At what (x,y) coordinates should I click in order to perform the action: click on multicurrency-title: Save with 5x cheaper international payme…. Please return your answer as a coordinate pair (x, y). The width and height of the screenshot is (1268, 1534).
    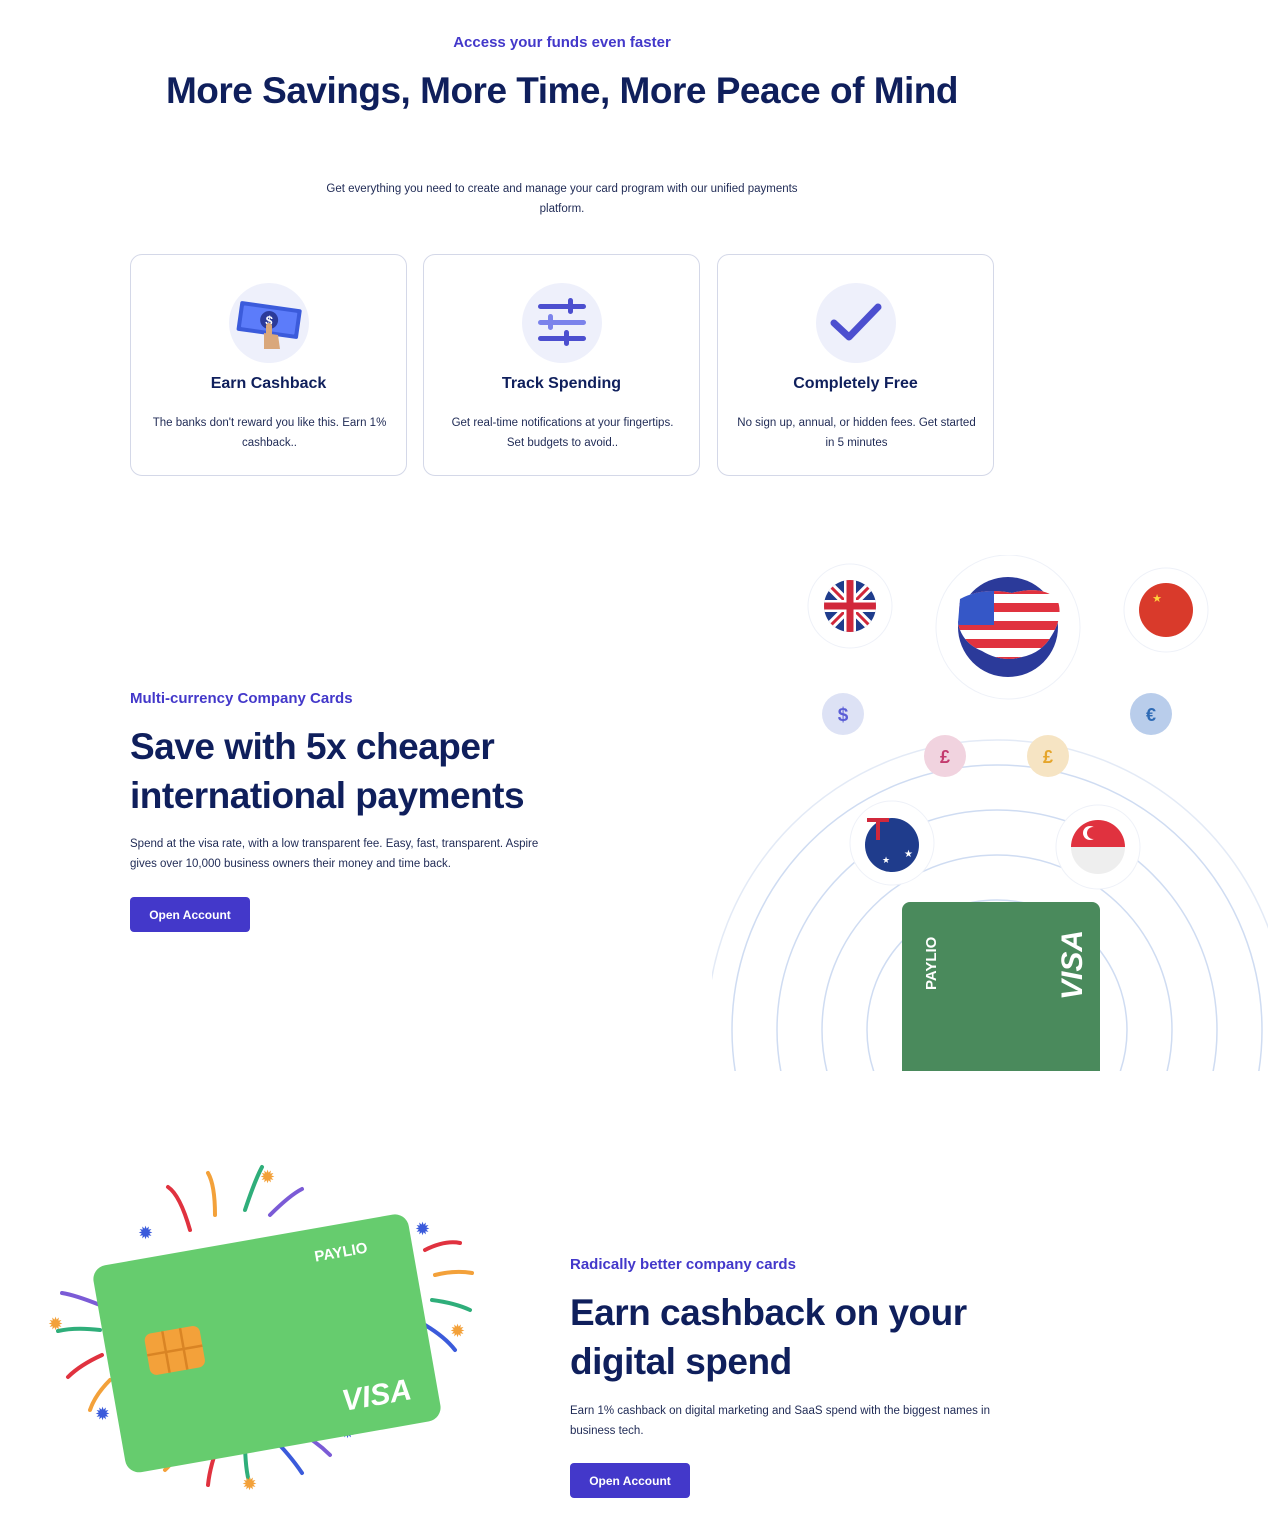
    Looking at the image, I should click on (327, 771).